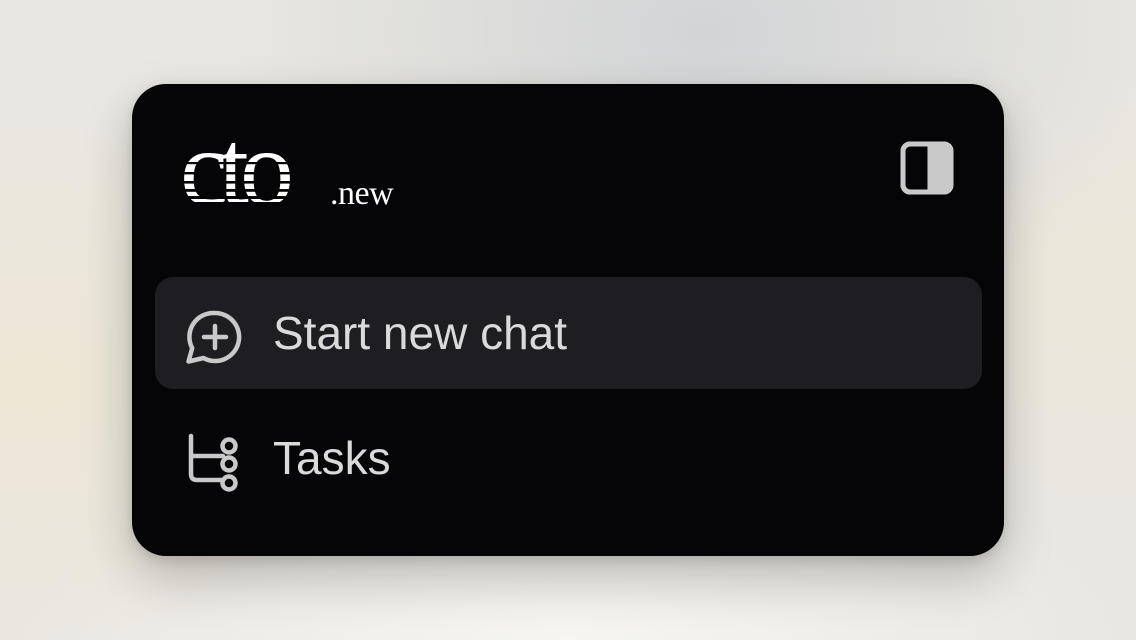 The height and width of the screenshot is (640, 1136). Describe the element at coordinates (235, 170) in the screenshot. I see `logo-wordmark: cto` at that location.